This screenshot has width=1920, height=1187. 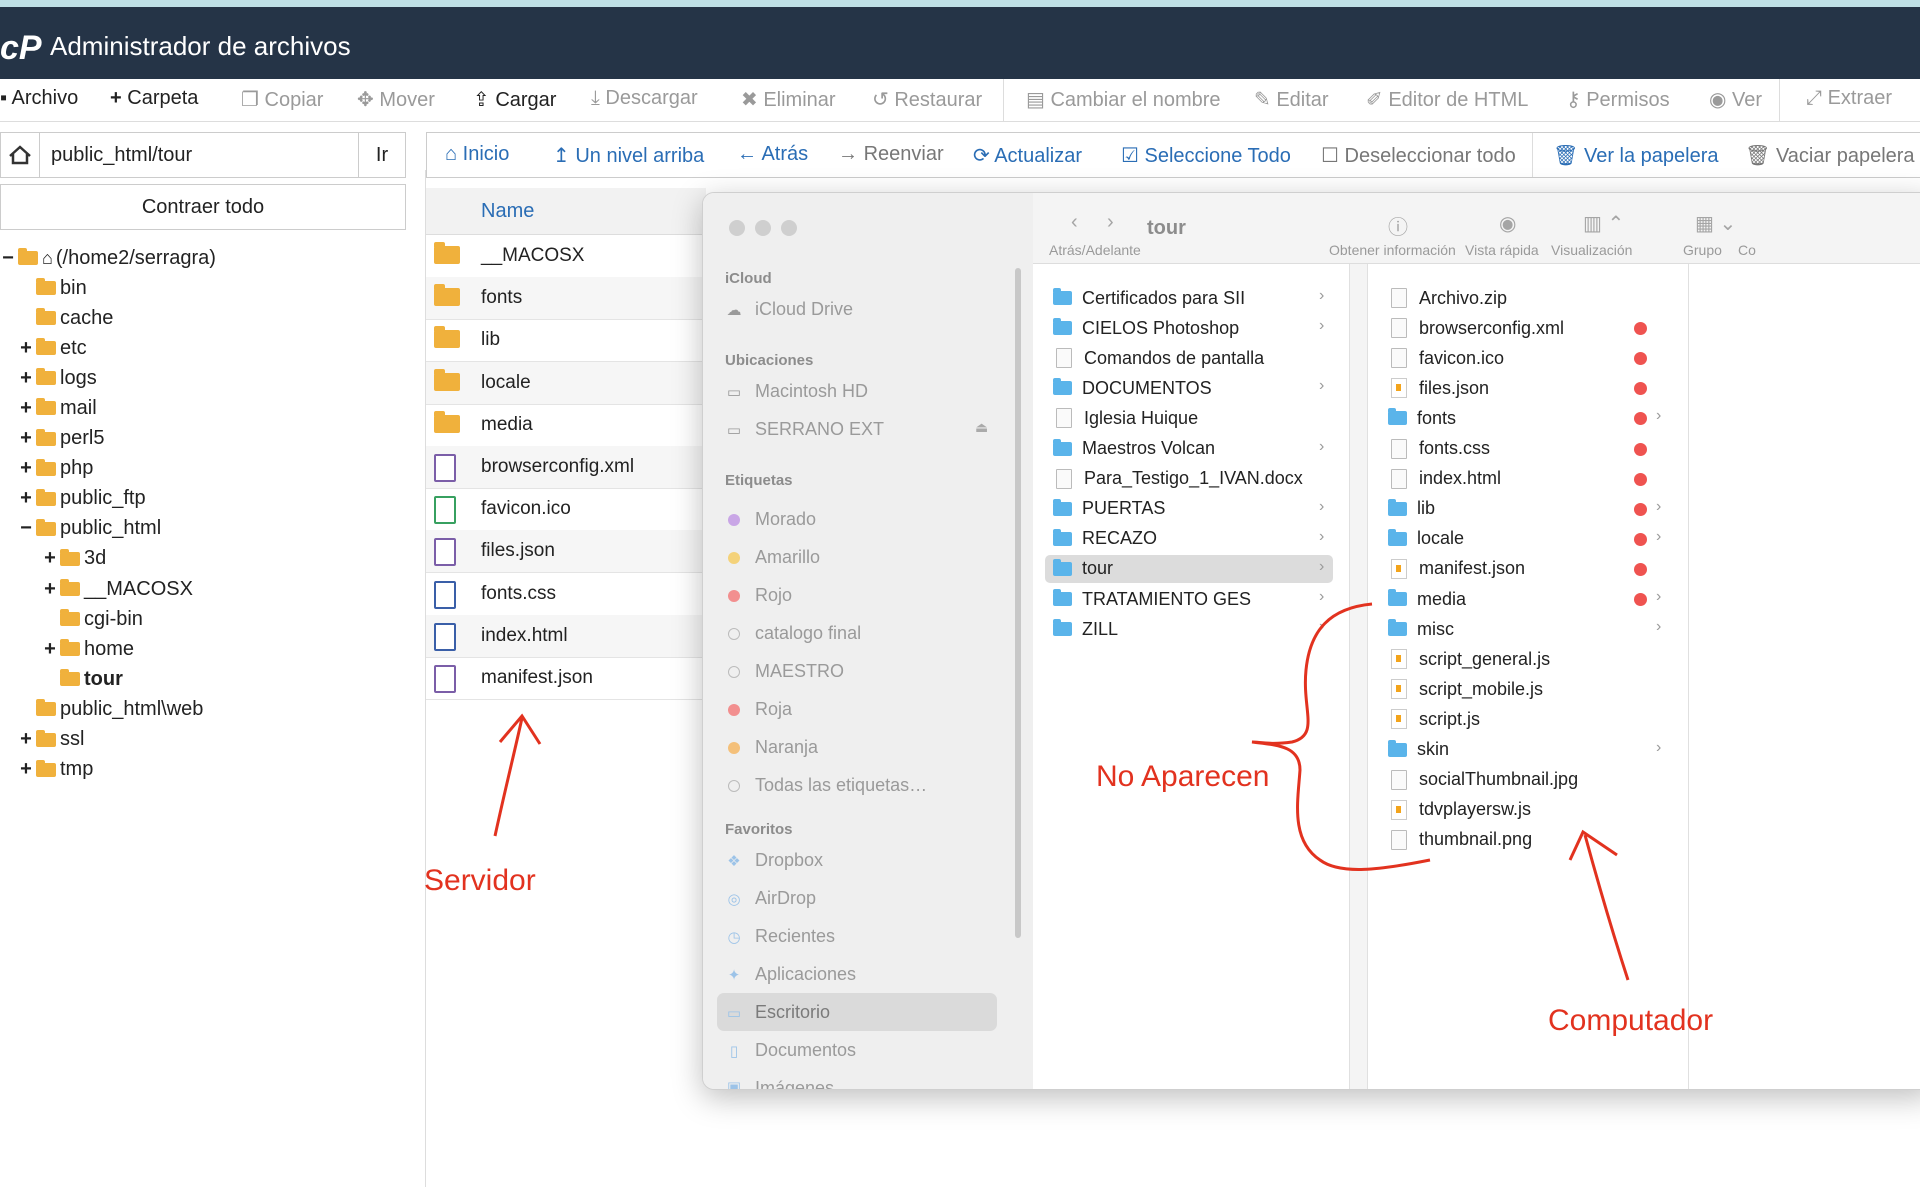 I want to click on brace-no-aparecen, so click(x=1341, y=736).